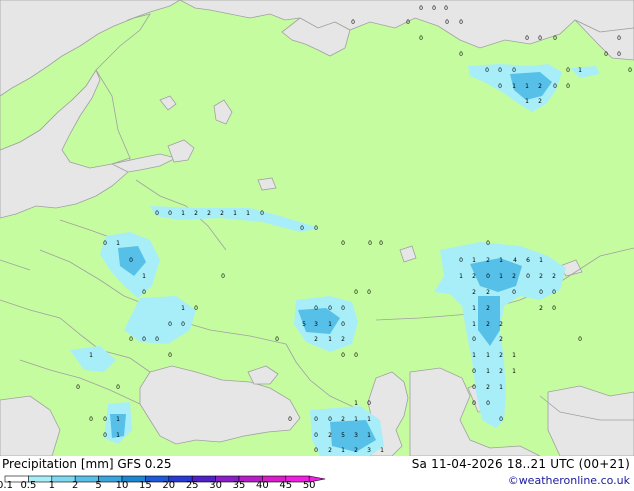  I want to click on legend-tick-label: 50, so click(309, 485).